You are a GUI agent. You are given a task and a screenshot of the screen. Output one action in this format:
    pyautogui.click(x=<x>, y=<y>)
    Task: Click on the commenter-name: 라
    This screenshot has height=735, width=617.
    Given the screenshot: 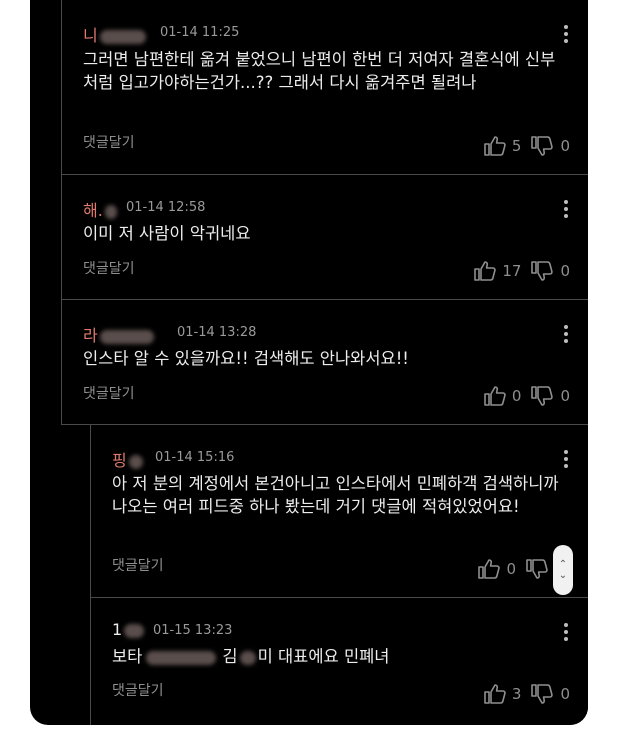 What is the action you would take?
    pyautogui.click(x=118, y=334)
    